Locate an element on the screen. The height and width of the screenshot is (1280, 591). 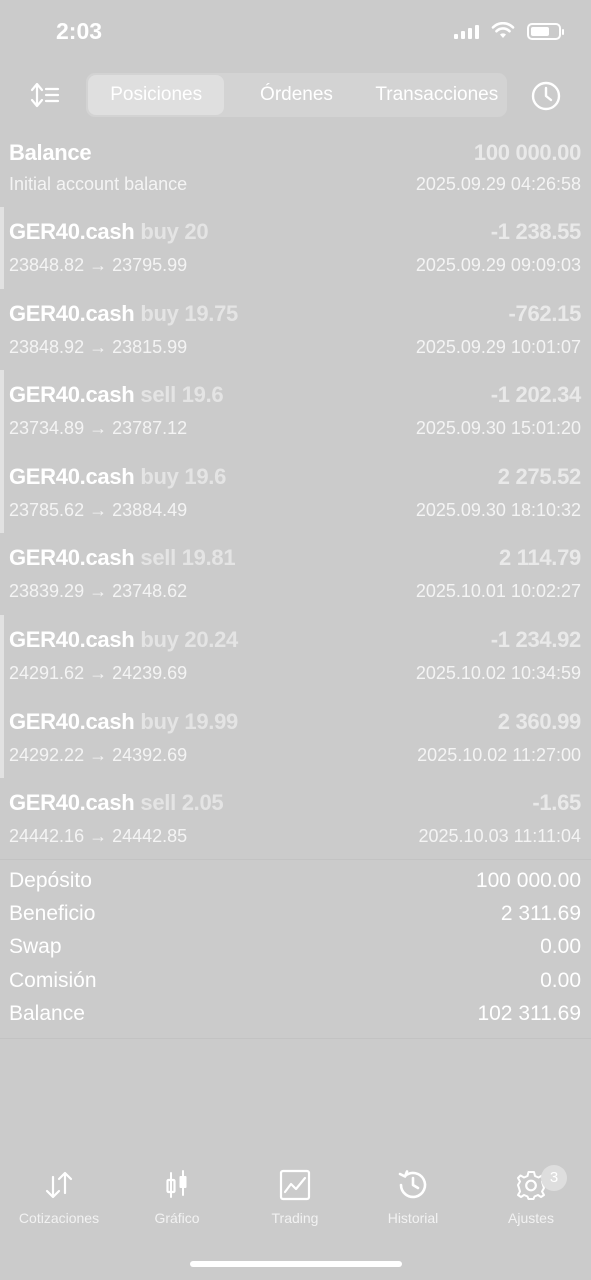
trade-title: GER40.cash buy 19.99 is located at coordinates (123, 722).